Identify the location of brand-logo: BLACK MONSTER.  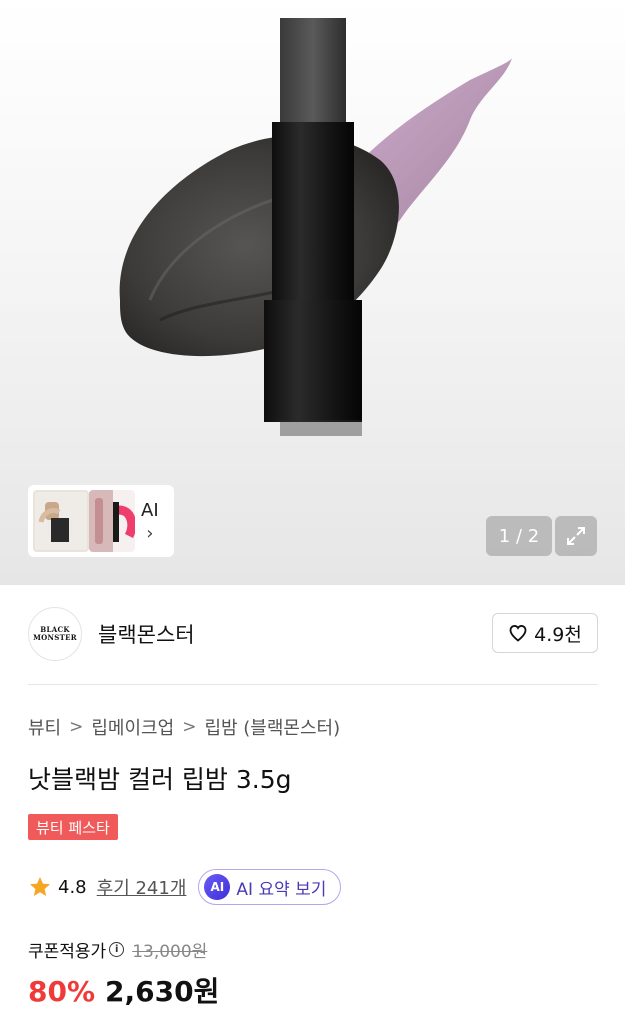
(55, 634).